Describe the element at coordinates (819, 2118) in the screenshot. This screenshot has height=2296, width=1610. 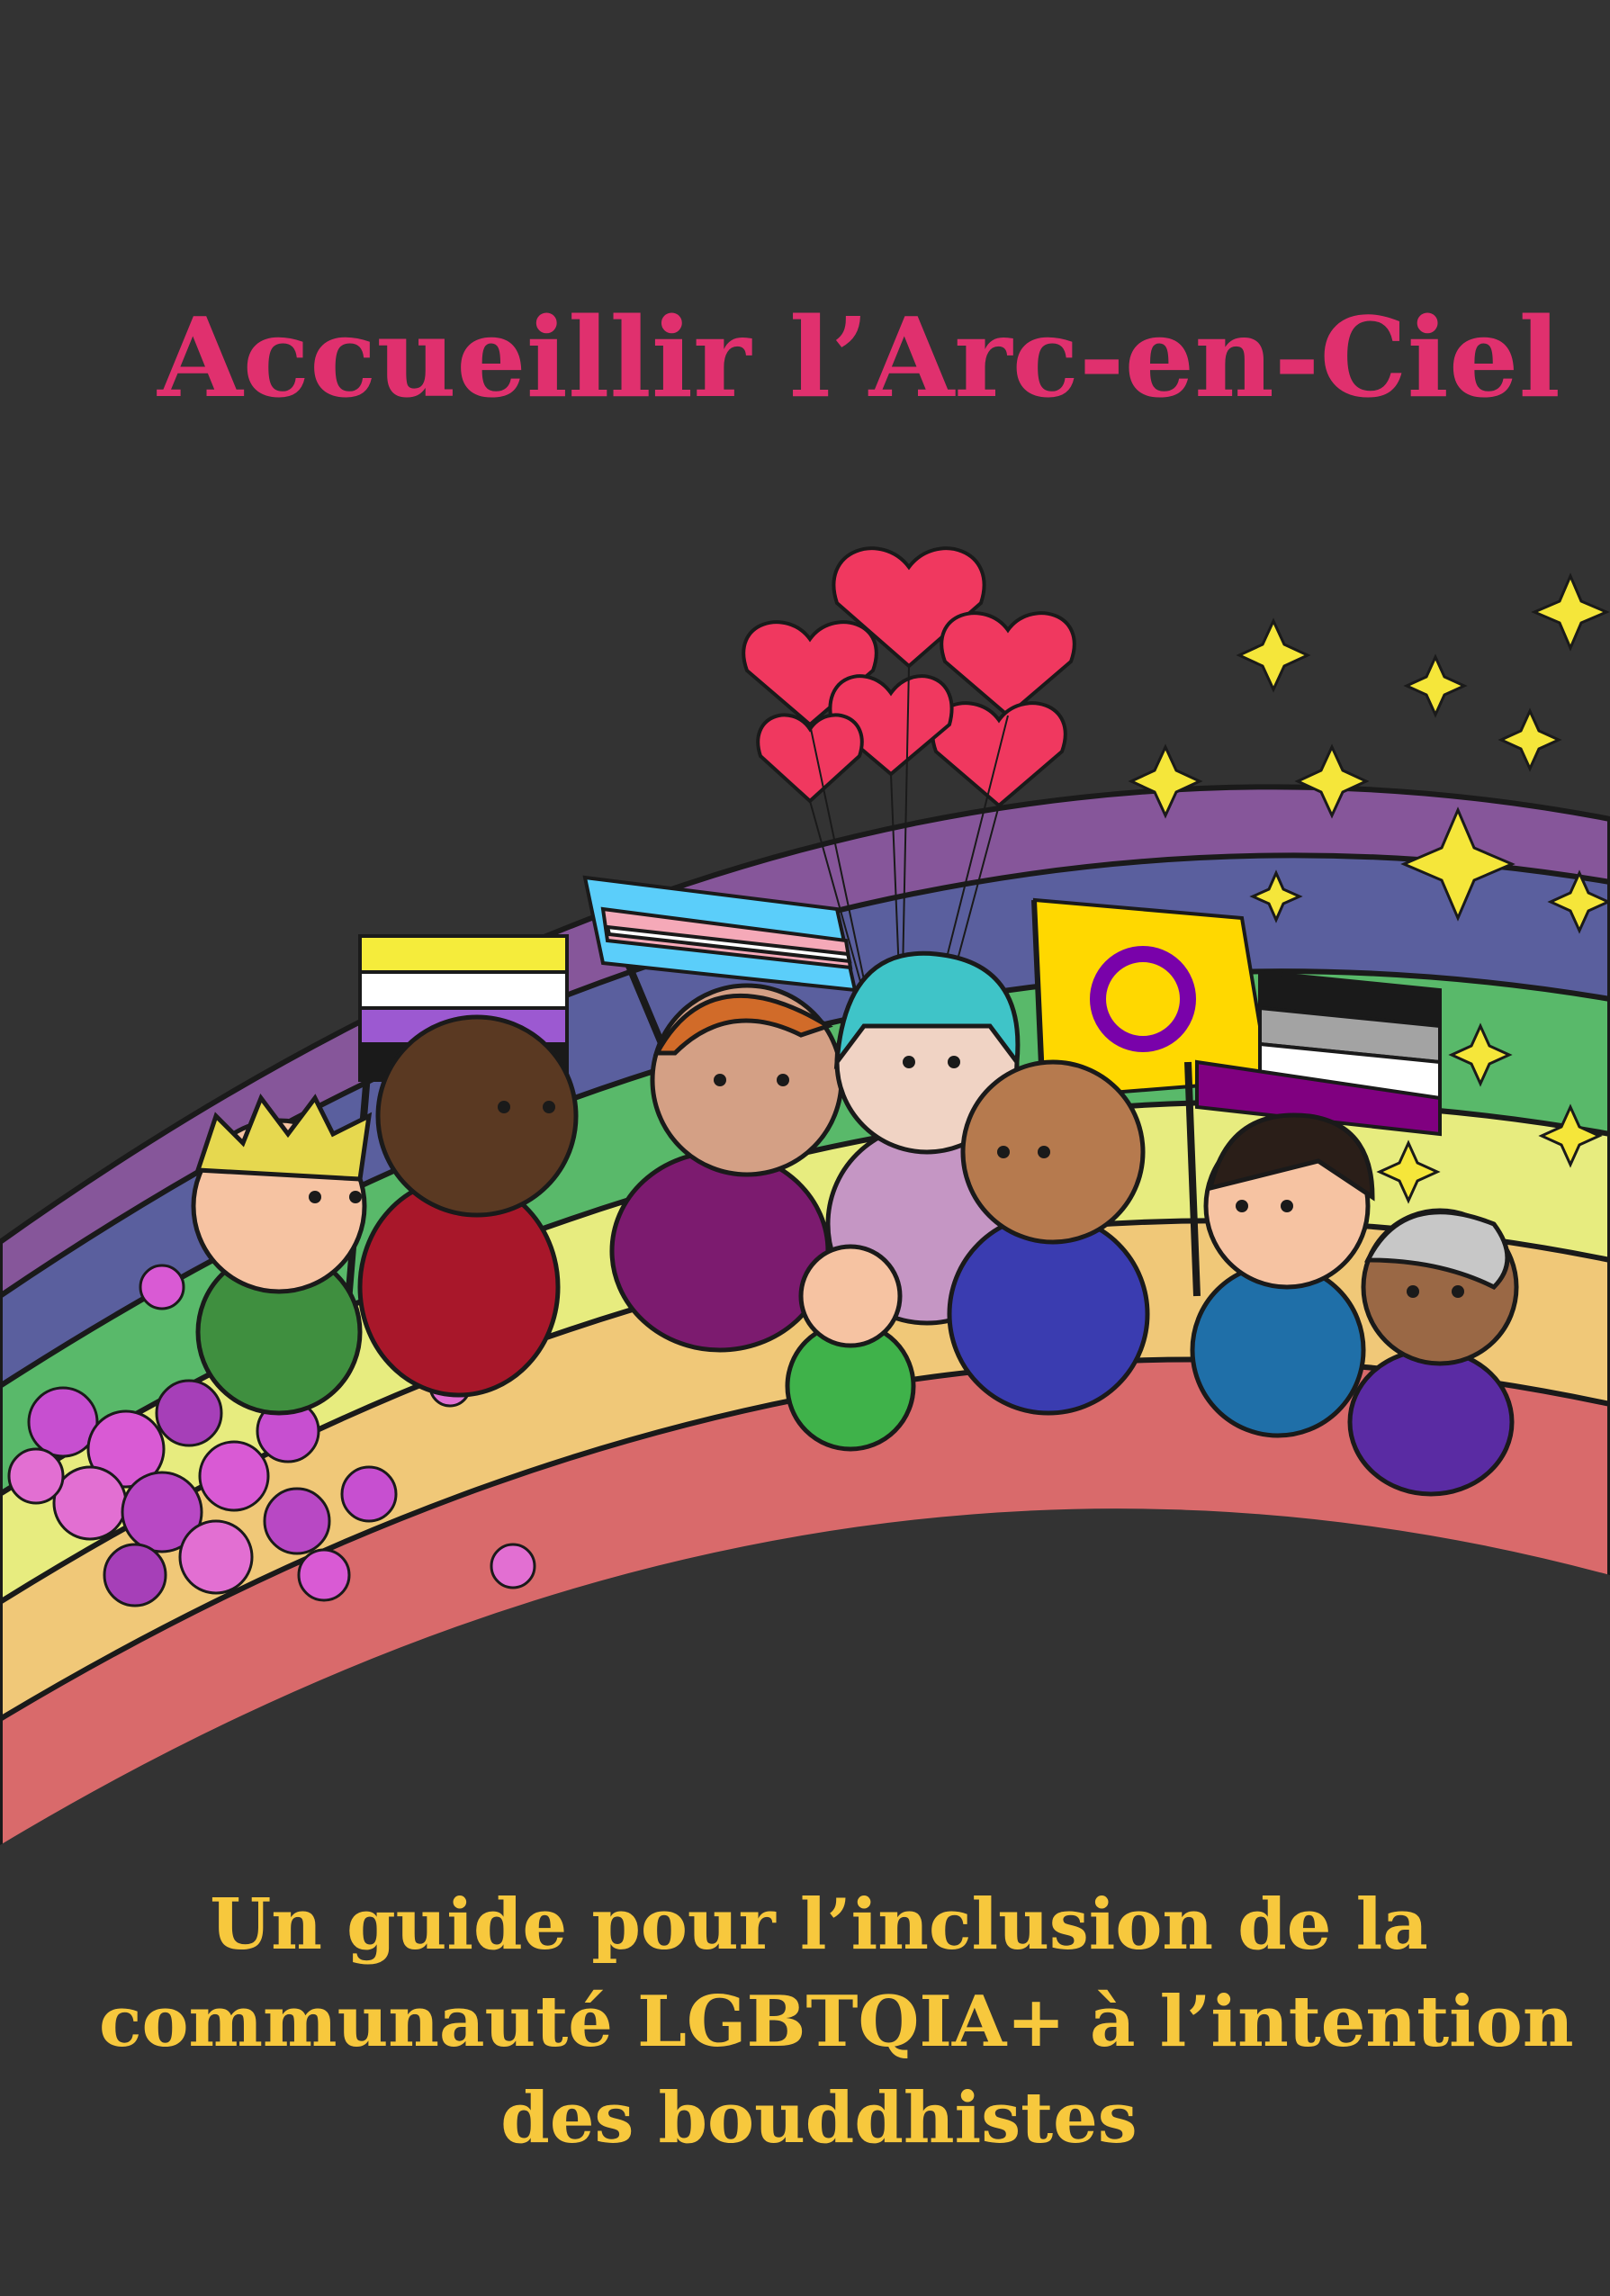
I see `subtitle-line: des bouddhistes` at that location.